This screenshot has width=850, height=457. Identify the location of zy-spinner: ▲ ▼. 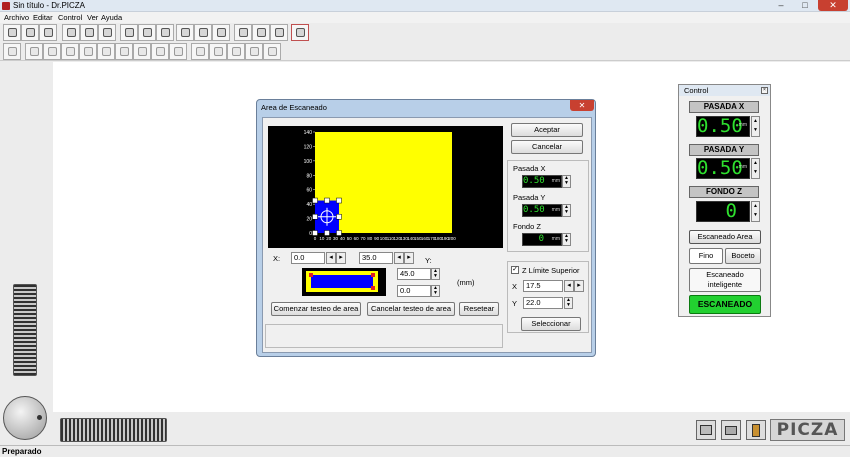
(568, 303).